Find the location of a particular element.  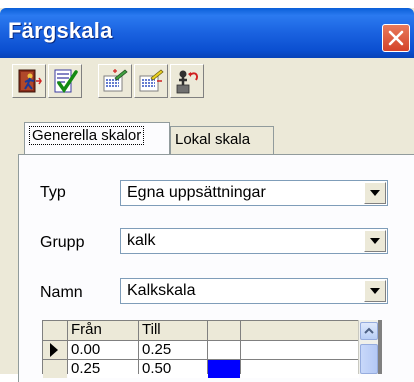

grid-scrollbar is located at coordinates (368, 347).